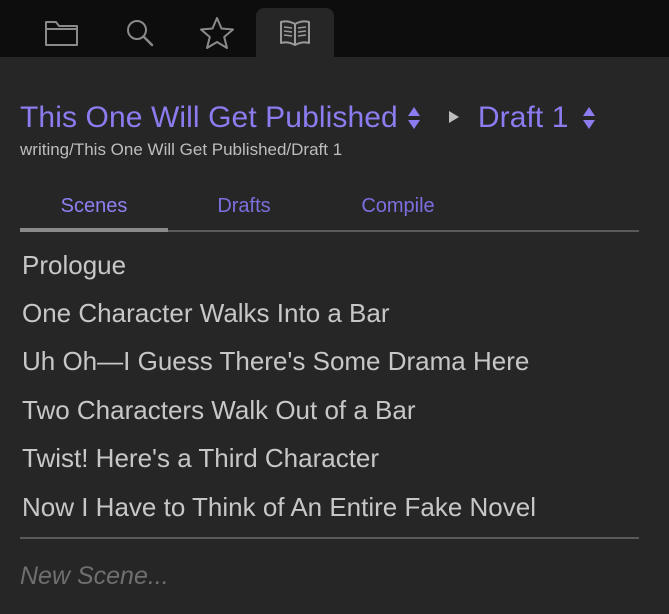  I want to click on search-icon, so click(140, 32).